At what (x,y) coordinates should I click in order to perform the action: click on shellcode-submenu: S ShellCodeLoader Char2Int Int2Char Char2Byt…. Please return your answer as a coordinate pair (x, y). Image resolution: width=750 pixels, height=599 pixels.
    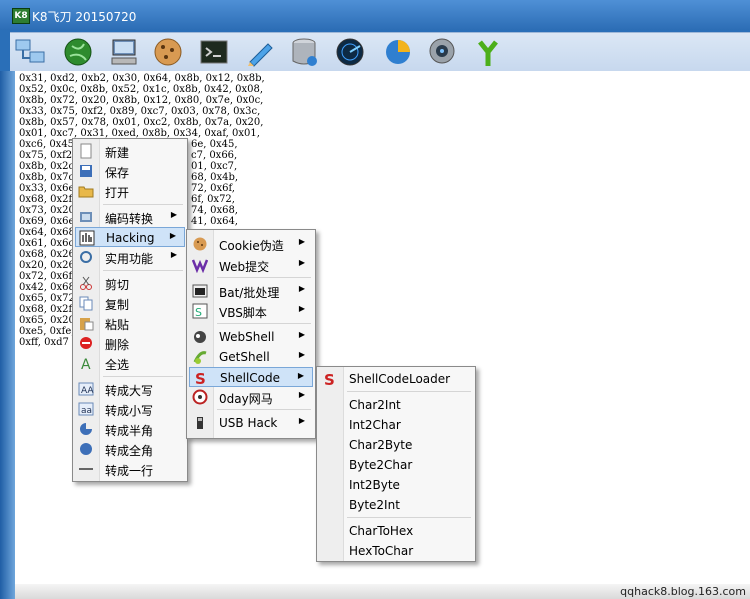
    Looking at the image, I should click on (396, 464).